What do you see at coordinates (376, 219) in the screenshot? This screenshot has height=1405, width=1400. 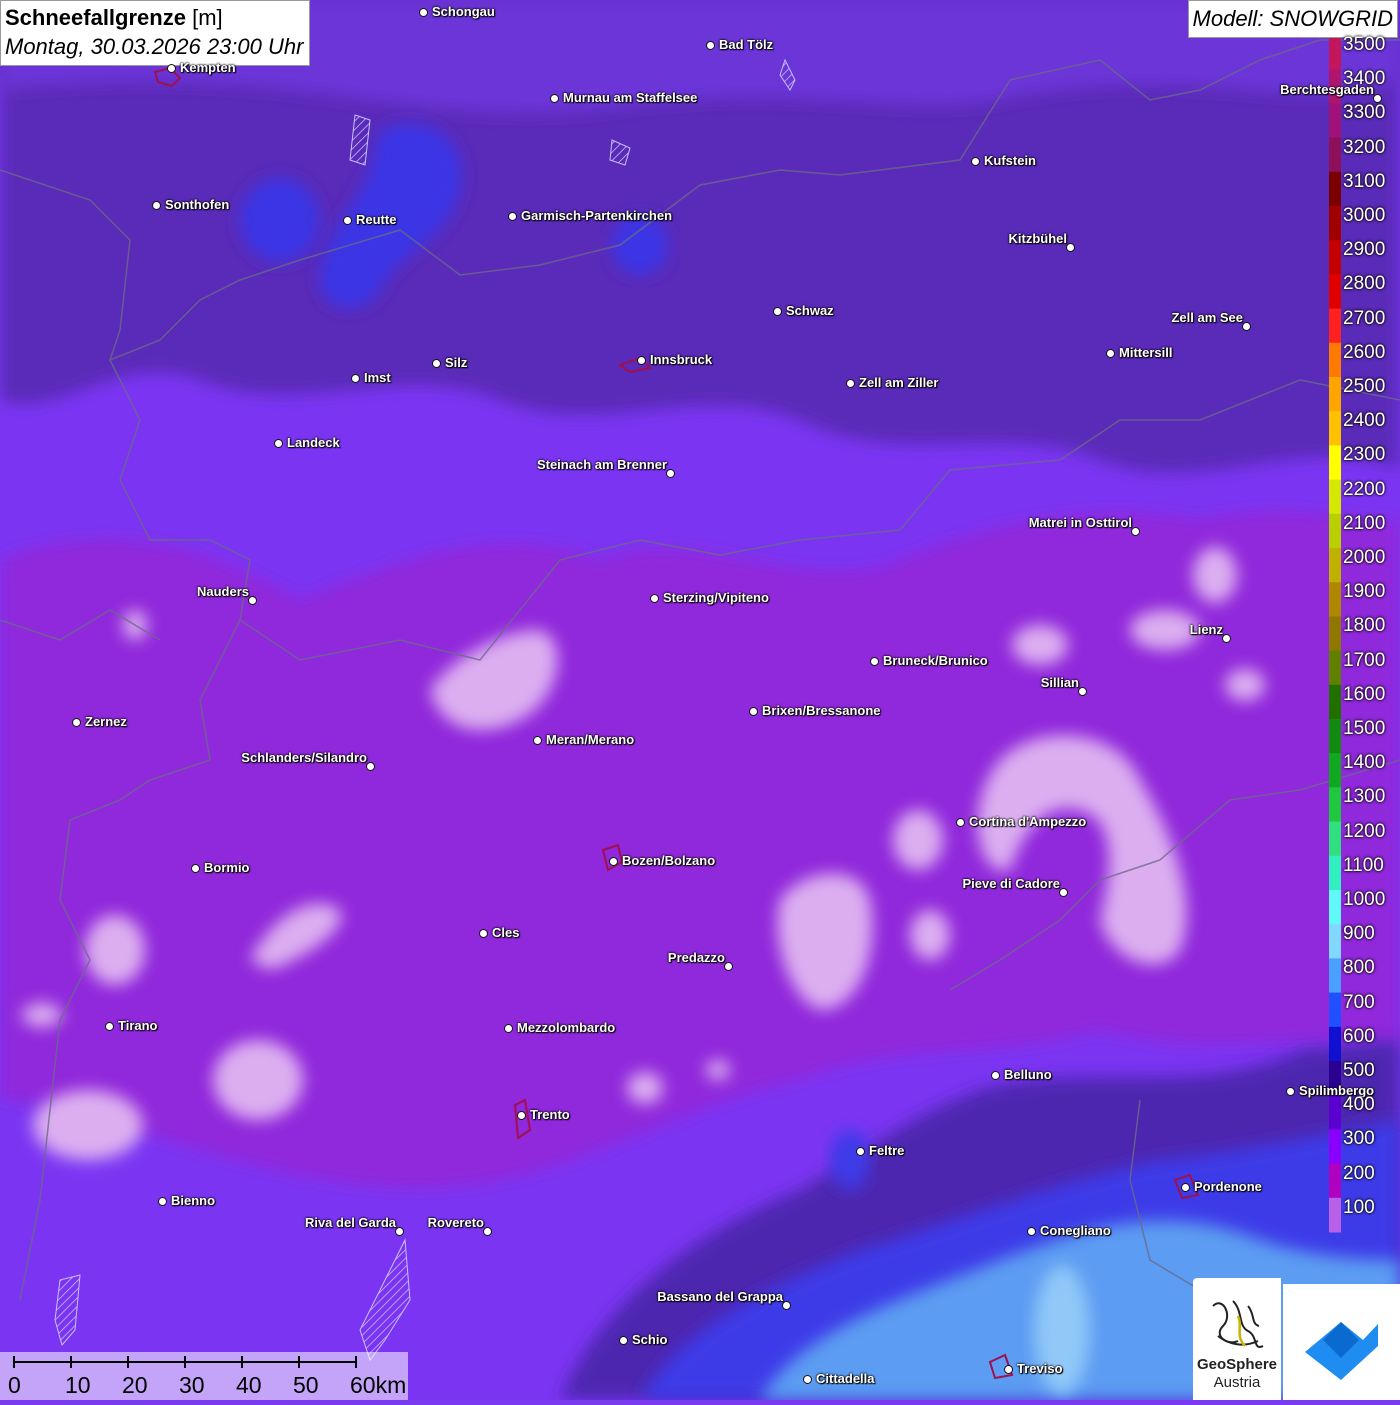 I see `place-label: Reutte` at bounding box center [376, 219].